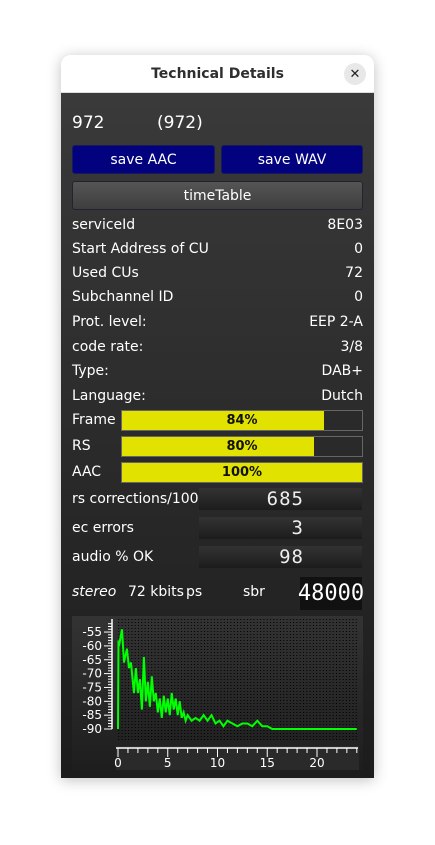  Describe the element at coordinates (105, 273) in the screenshot. I see `detail-label: Used CUs` at that location.